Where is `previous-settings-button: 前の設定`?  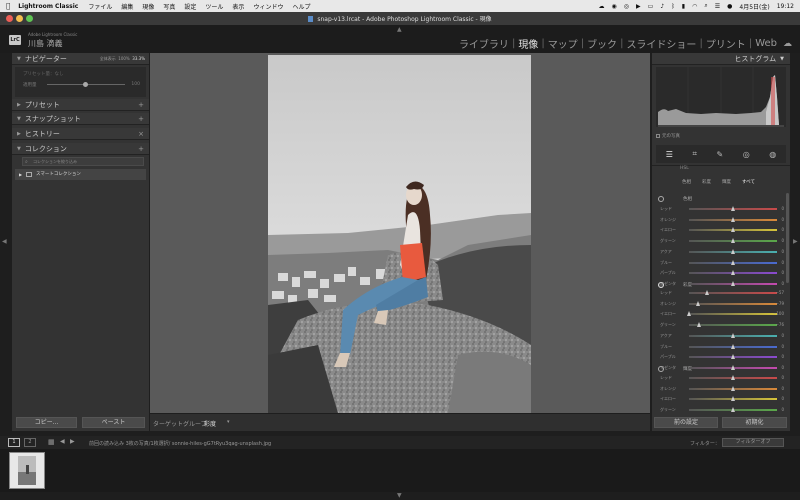
previous-settings-button: 前の設定 is located at coordinates (686, 422).